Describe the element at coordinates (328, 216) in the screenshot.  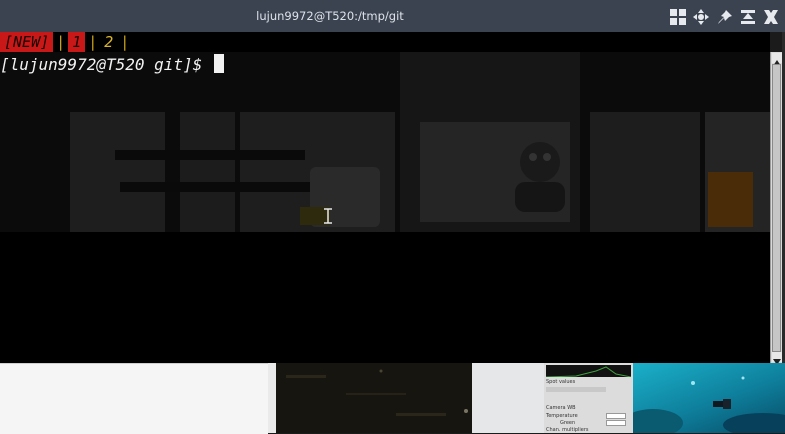
I see `ibeam-cursor-icon` at that location.